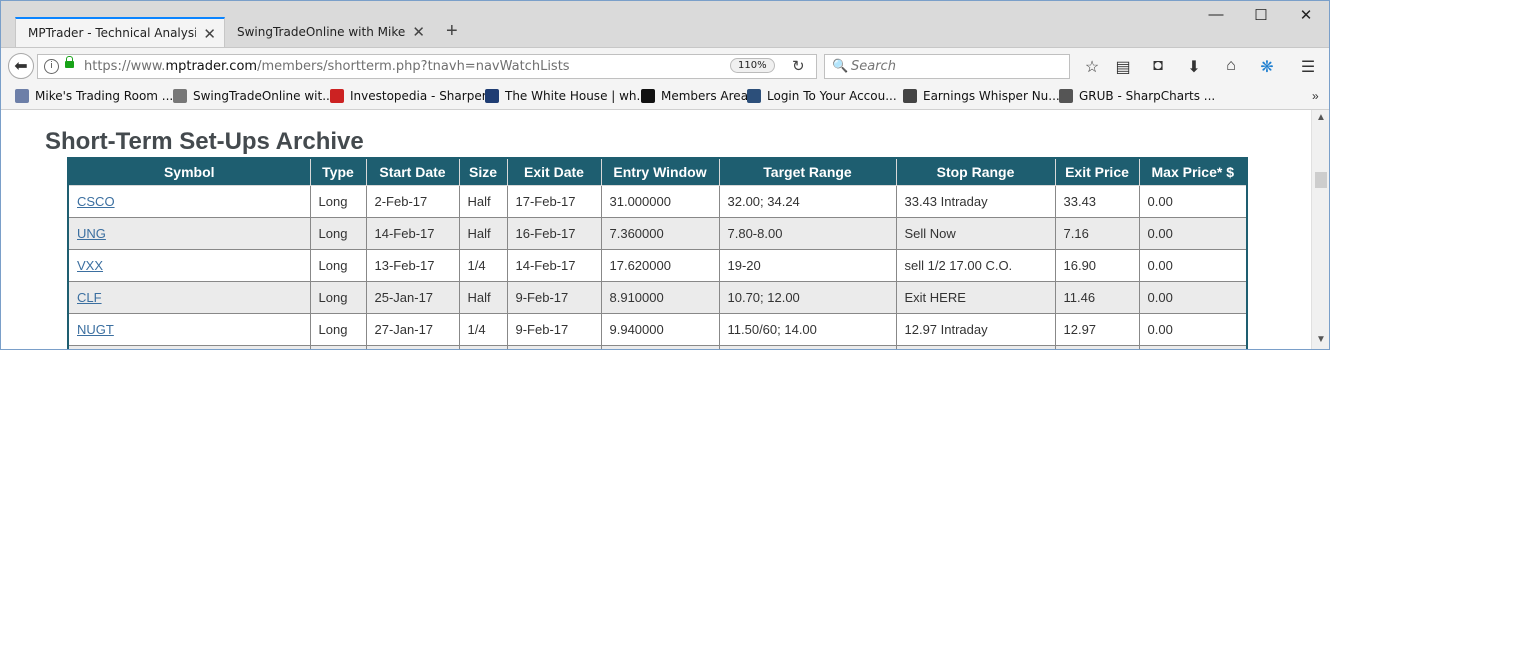 The height and width of the screenshot is (648, 1536). Describe the element at coordinates (705, 96) in the screenshot. I see `bookmark-label: Members Area` at that location.